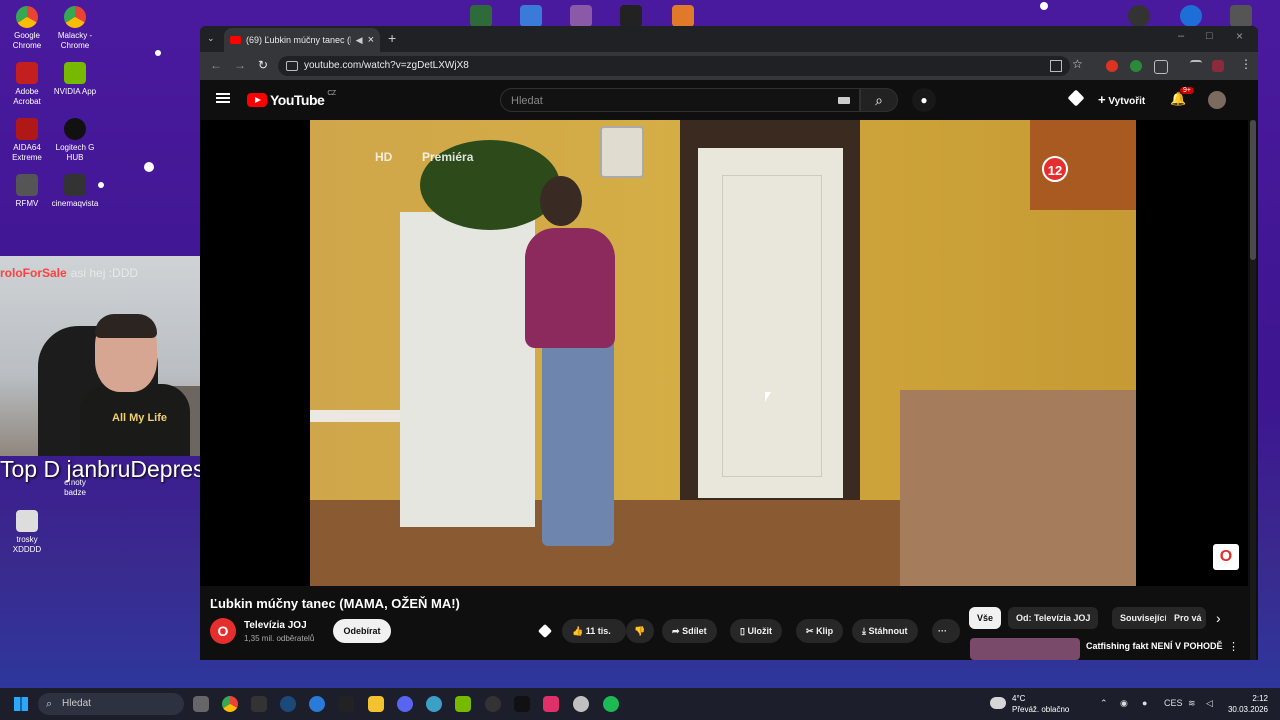  What do you see at coordinates (689, 631) in the screenshot?
I see `share-button: ➦ Sdílet` at bounding box center [689, 631].